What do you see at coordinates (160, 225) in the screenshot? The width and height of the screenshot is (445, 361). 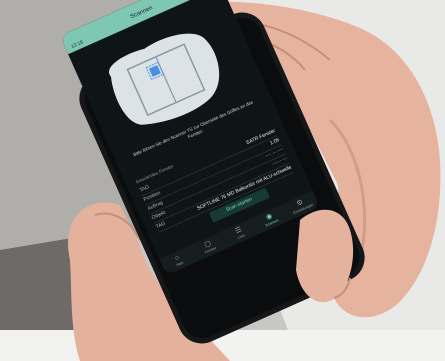 I see `detail-key: TAG` at bounding box center [160, 225].